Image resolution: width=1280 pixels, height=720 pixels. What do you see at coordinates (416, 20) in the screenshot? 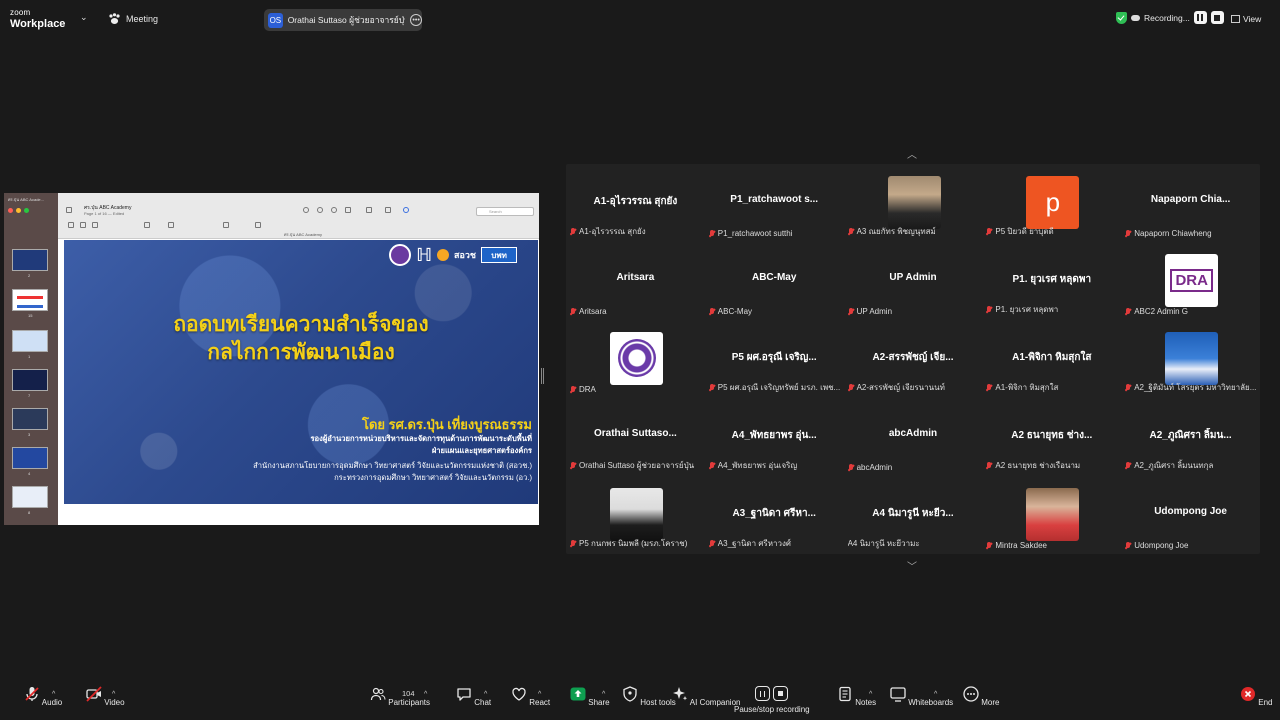
I see `more-options-icon: •••` at bounding box center [416, 20].